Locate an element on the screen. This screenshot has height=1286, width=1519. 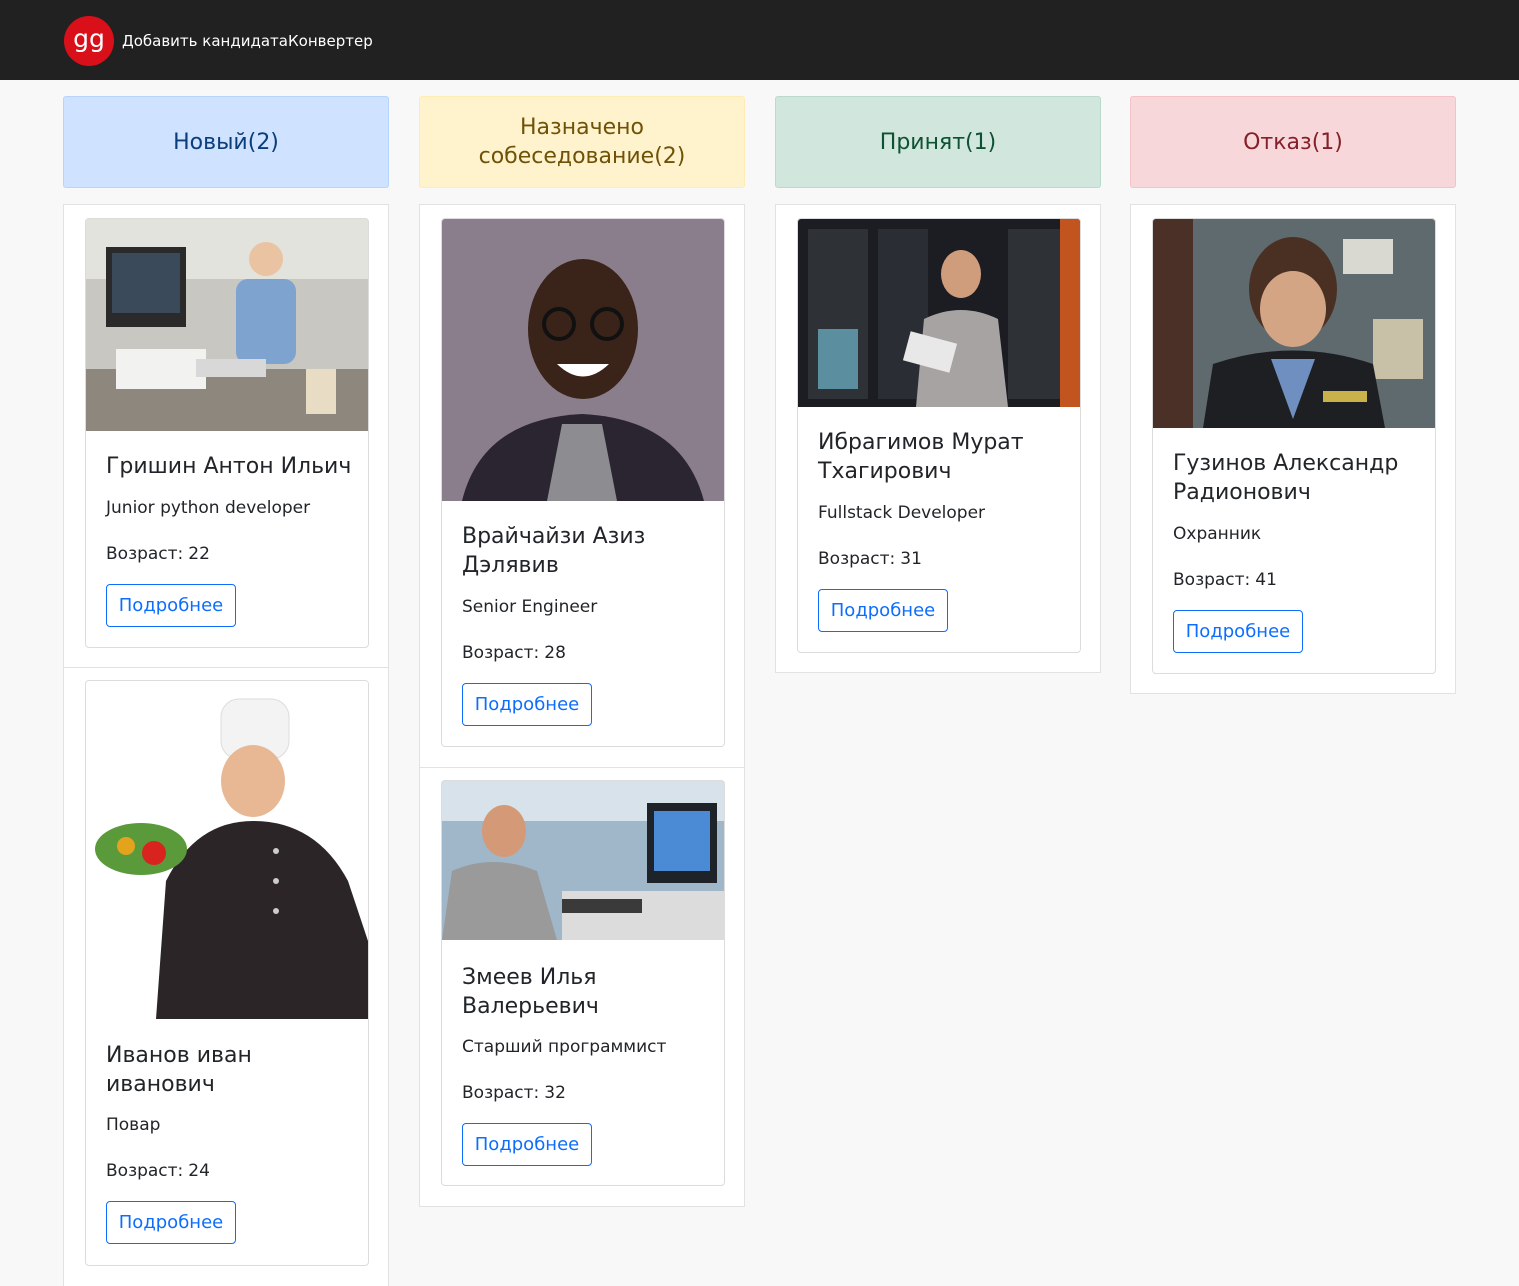
candidate-position: Junior python developer is located at coordinates (208, 508).